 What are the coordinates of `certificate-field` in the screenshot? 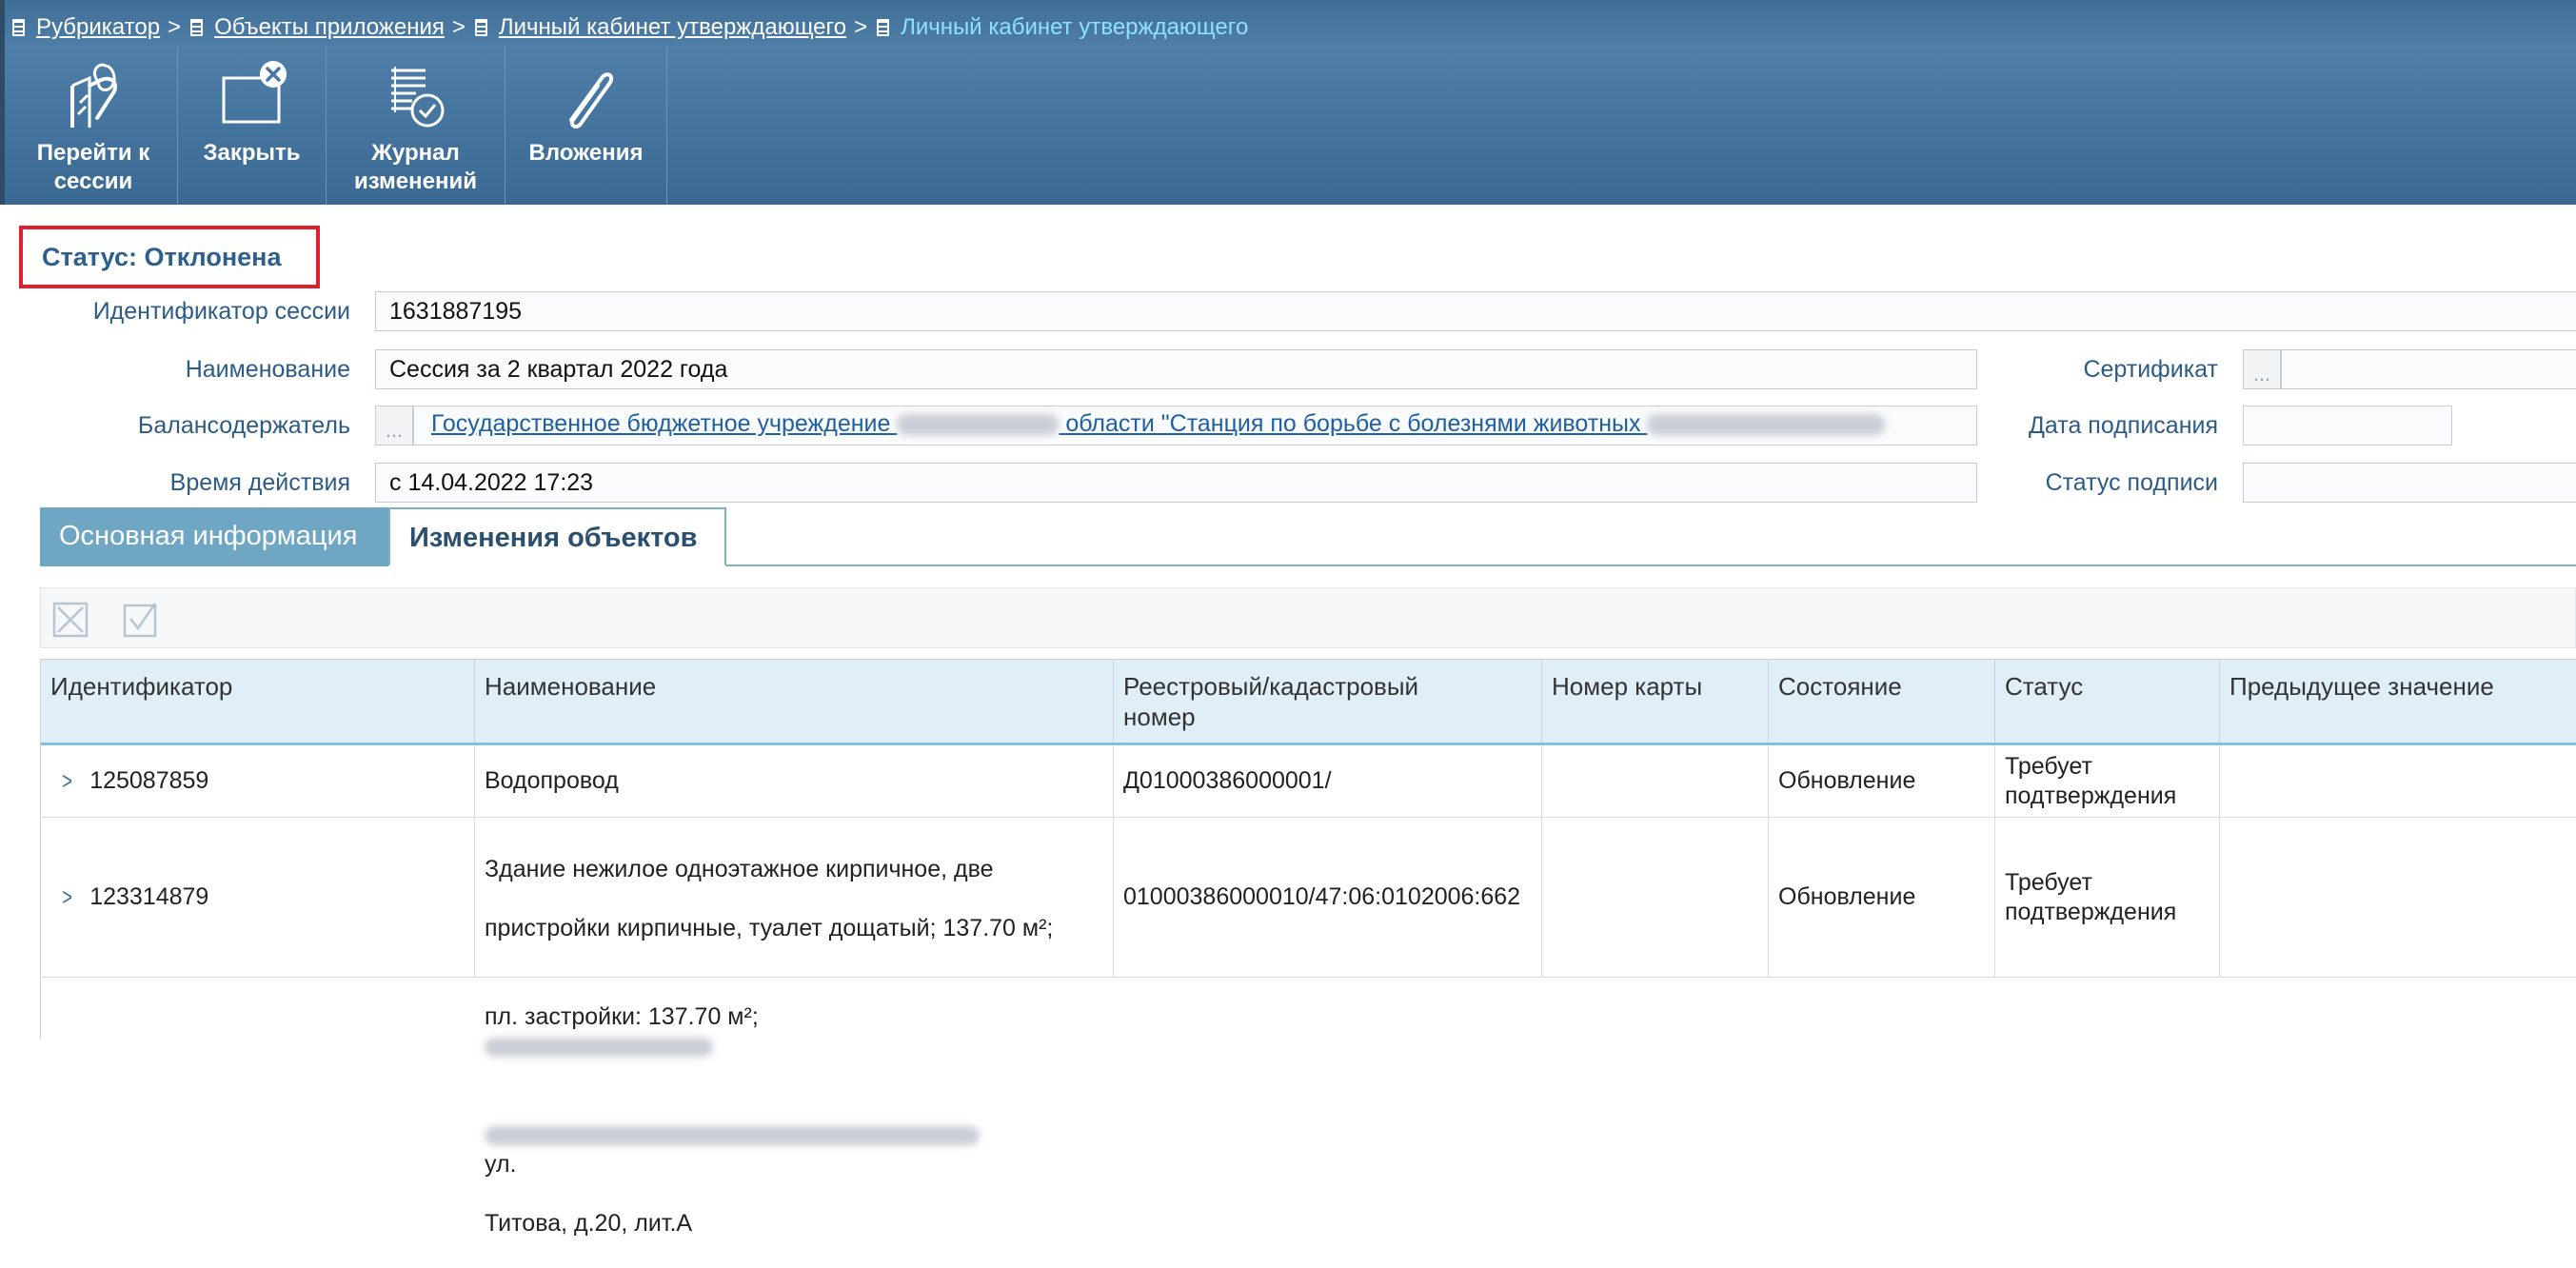 It's located at (2428, 369).